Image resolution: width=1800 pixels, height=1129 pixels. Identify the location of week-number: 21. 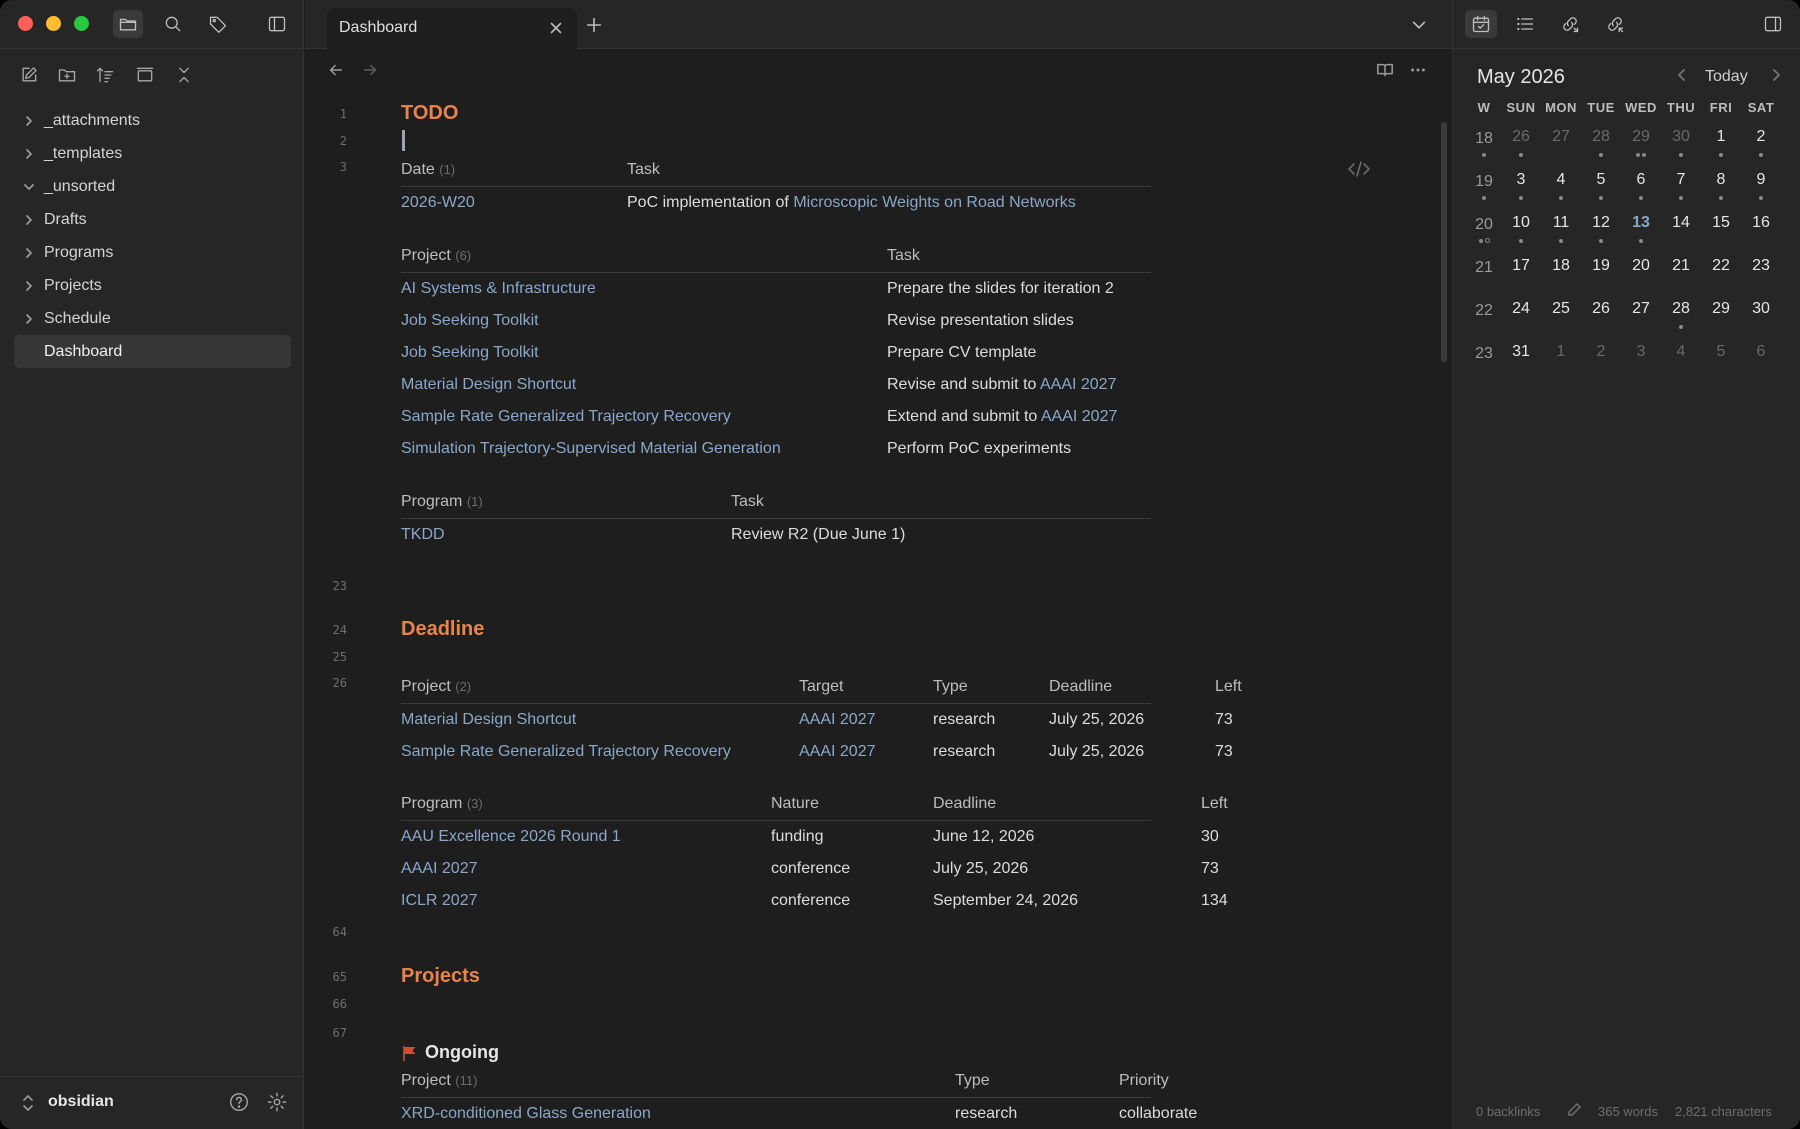
(1484, 272).